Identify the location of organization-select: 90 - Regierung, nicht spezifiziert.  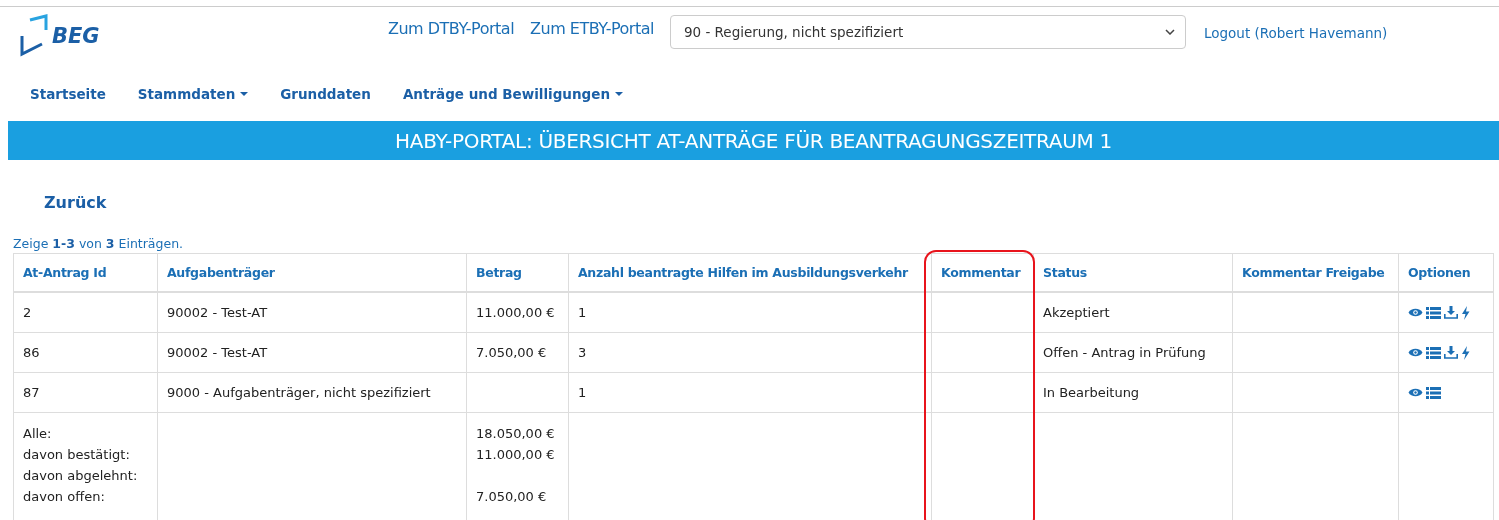
(927, 32).